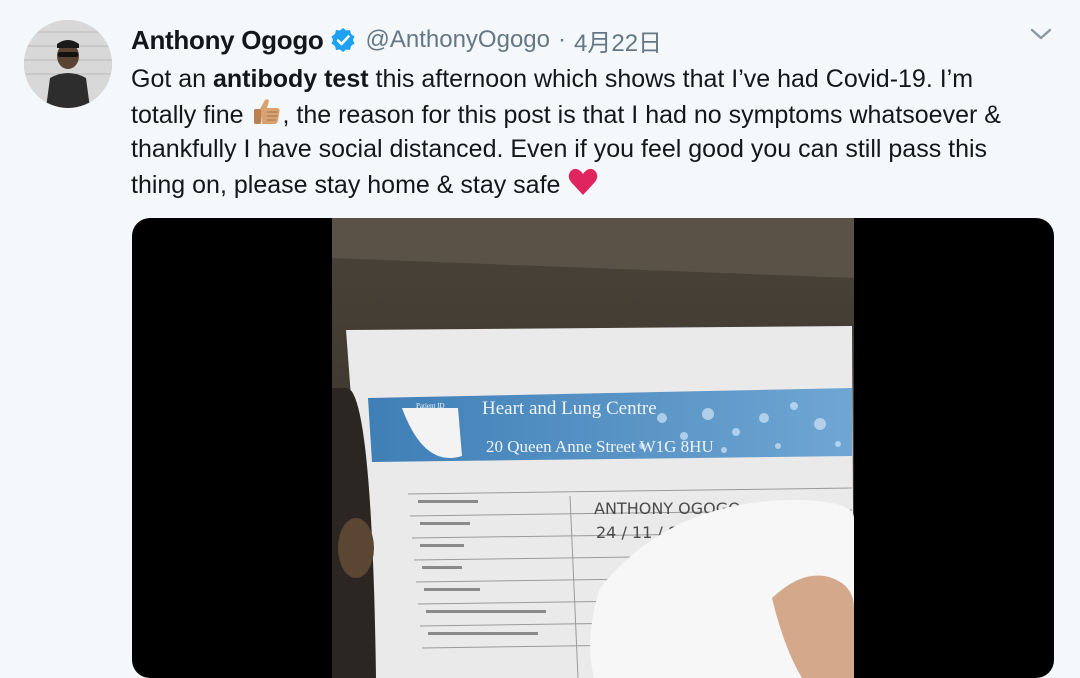 The image size is (1080, 678). Describe the element at coordinates (172, 79) in the screenshot. I see `tweet-text-segment: Got an` at that location.